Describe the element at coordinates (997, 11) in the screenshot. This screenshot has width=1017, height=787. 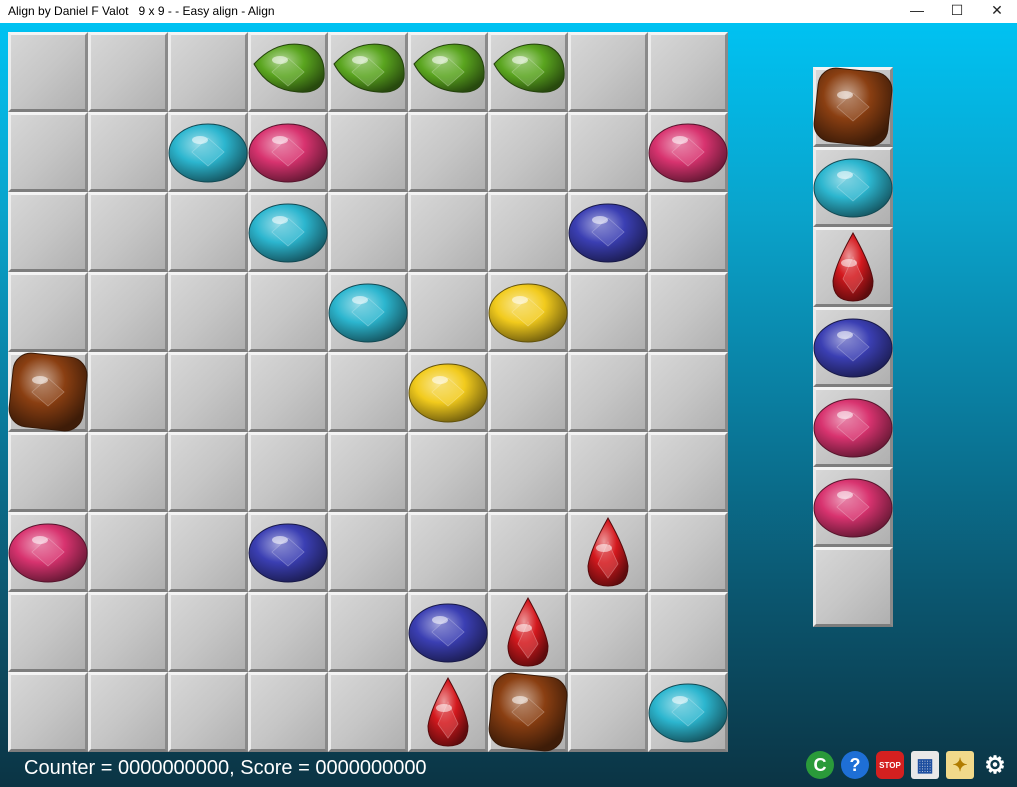
I see `close-button: ✕` at that location.